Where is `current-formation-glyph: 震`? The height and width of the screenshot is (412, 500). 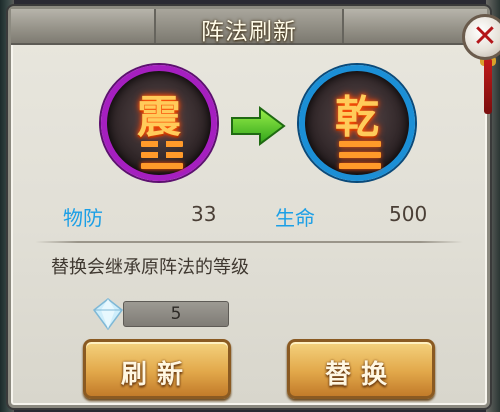 current-formation-glyph: 震 is located at coordinates (159, 117).